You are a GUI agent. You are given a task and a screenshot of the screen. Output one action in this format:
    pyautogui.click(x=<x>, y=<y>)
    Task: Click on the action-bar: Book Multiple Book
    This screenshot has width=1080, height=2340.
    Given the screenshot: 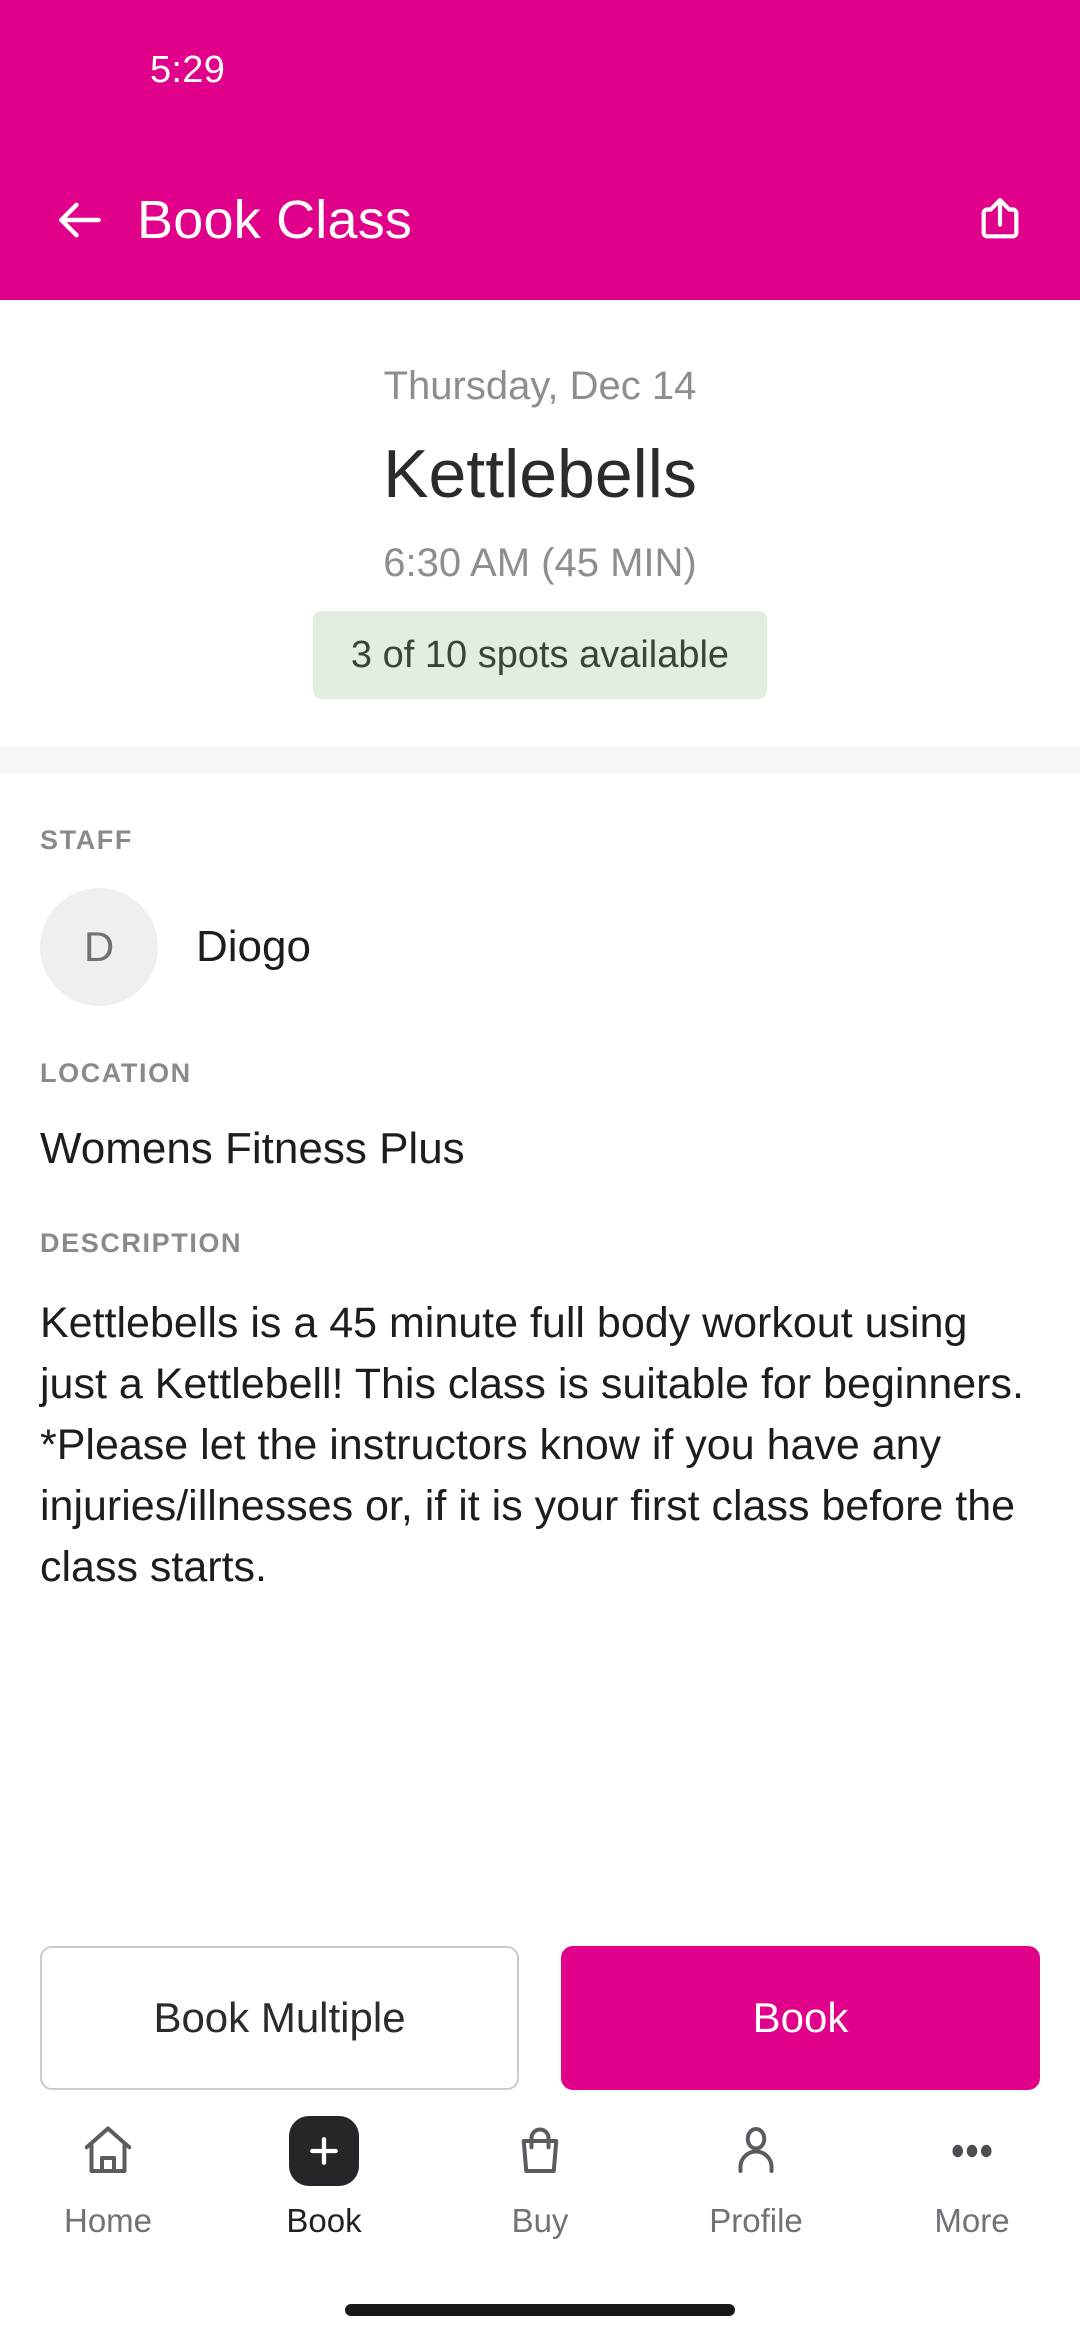 What is the action you would take?
    pyautogui.click(x=540, y=2018)
    